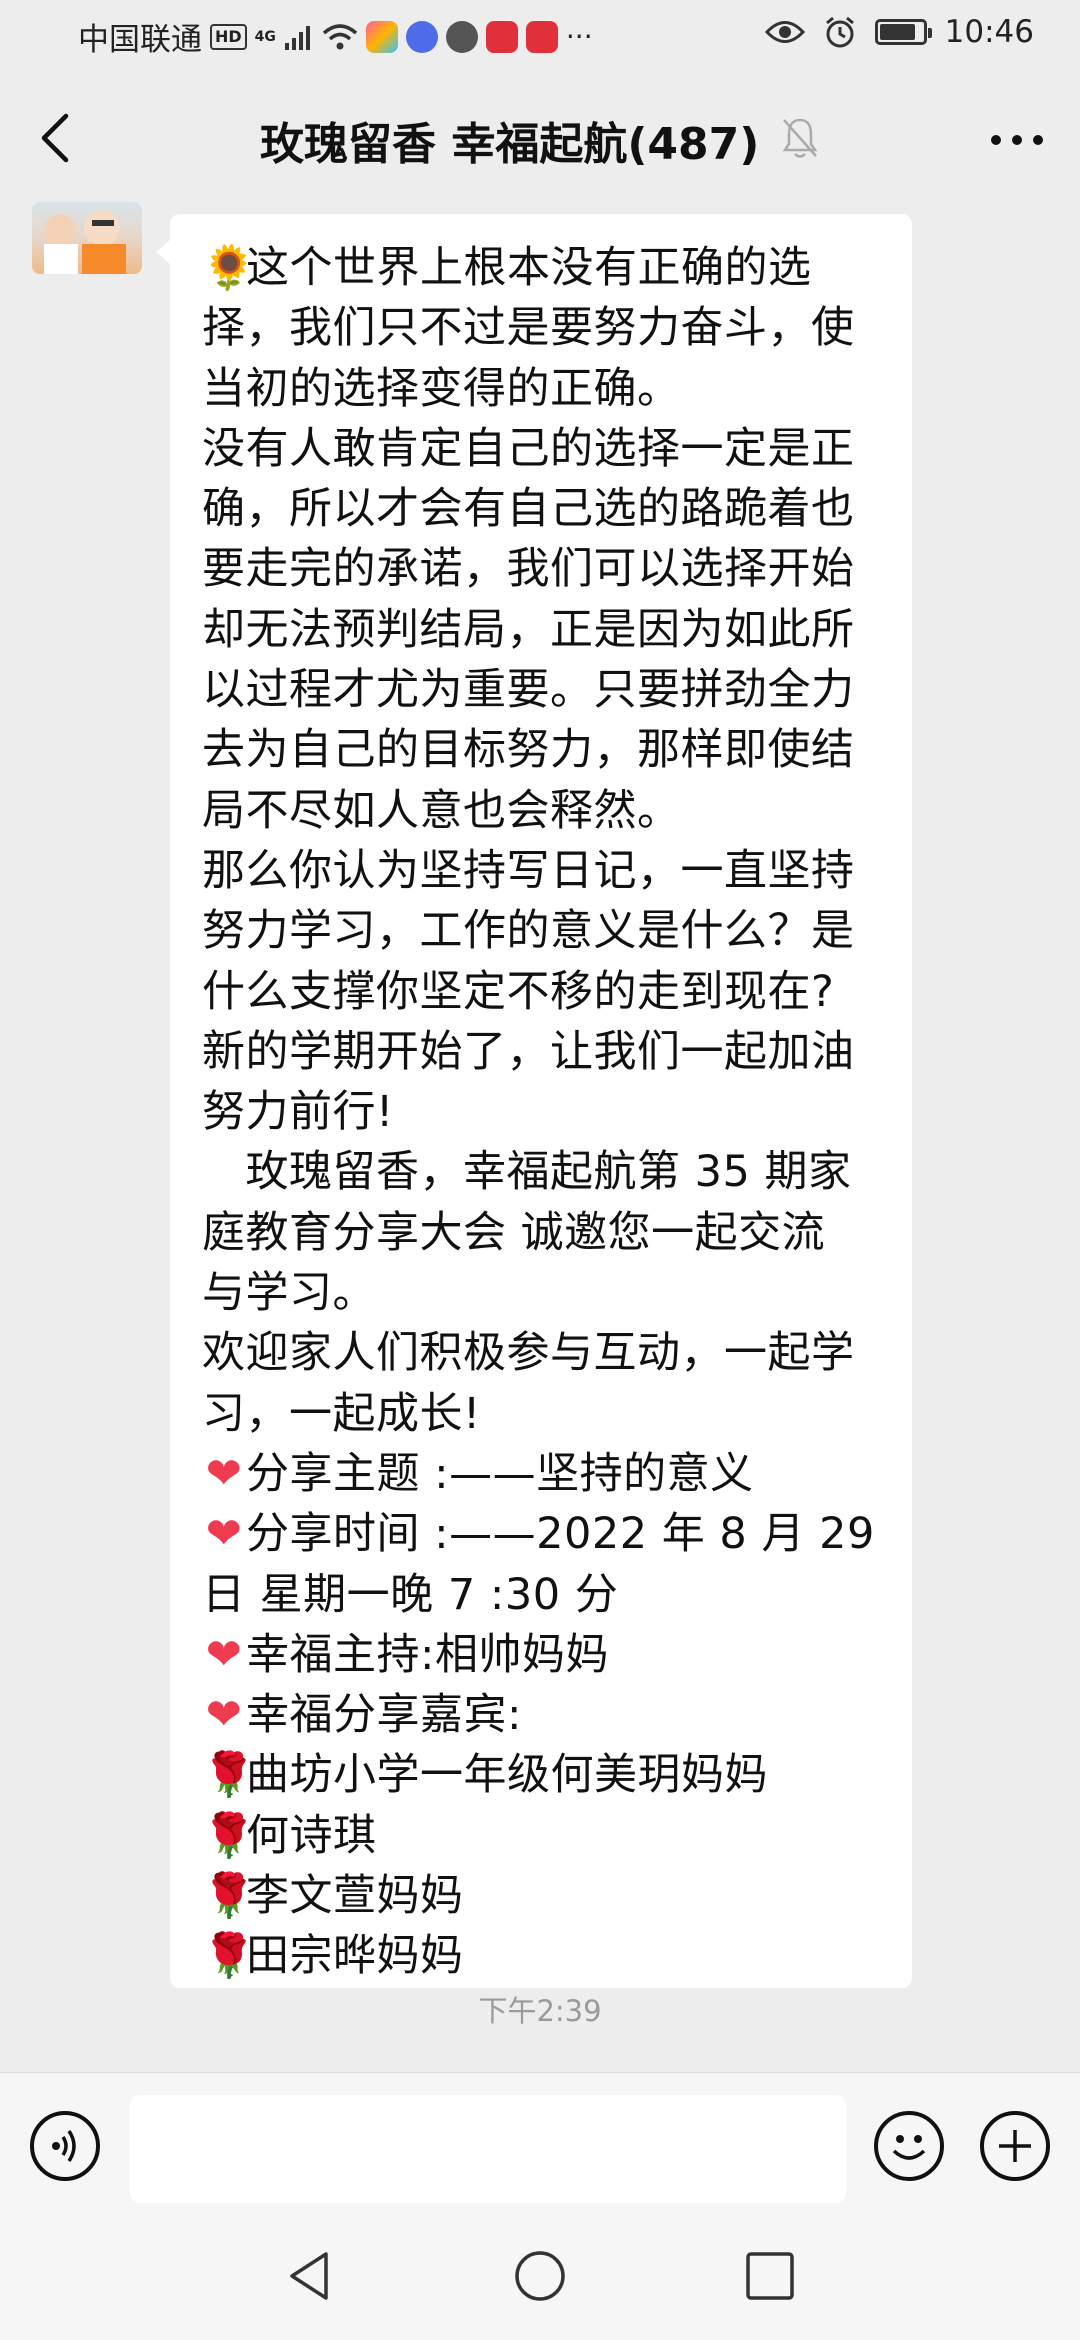 The image size is (1080, 2340). I want to click on message-line: 欢迎家人们积极参与互动，一起学, so click(541, 1353).